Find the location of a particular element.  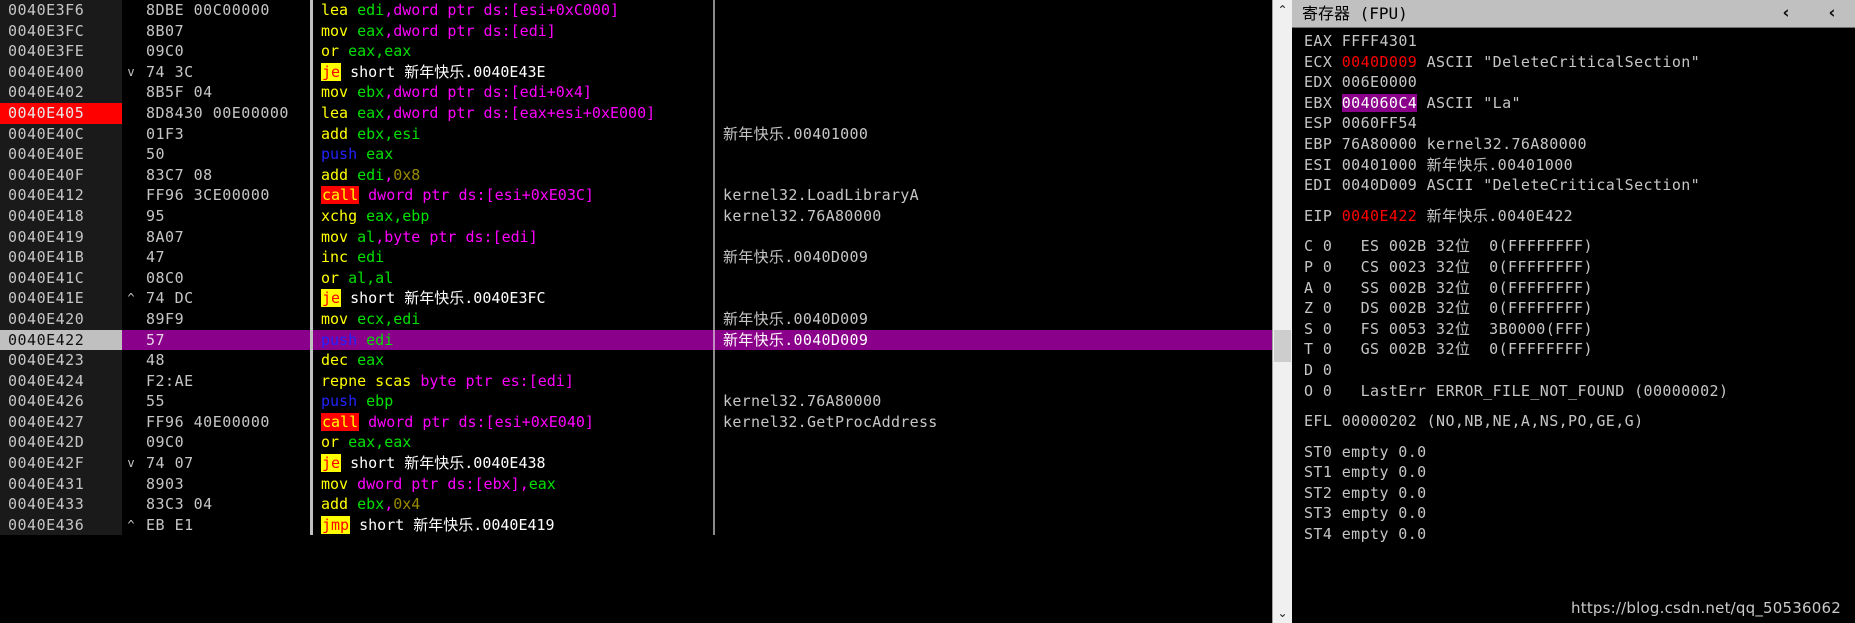

row-instruction: repne scas byte ptr es:[edi] is located at coordinates (513, 381).